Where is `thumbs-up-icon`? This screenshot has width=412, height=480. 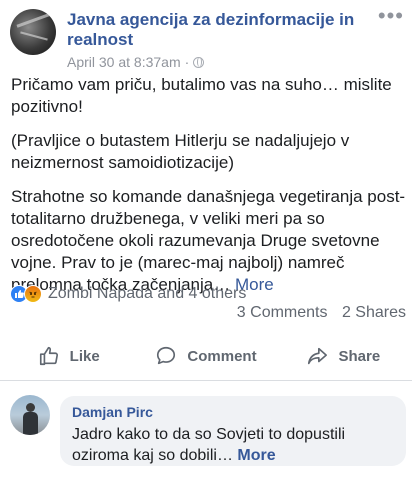 thumbs-up-icon is located at coordinates (48, 356).